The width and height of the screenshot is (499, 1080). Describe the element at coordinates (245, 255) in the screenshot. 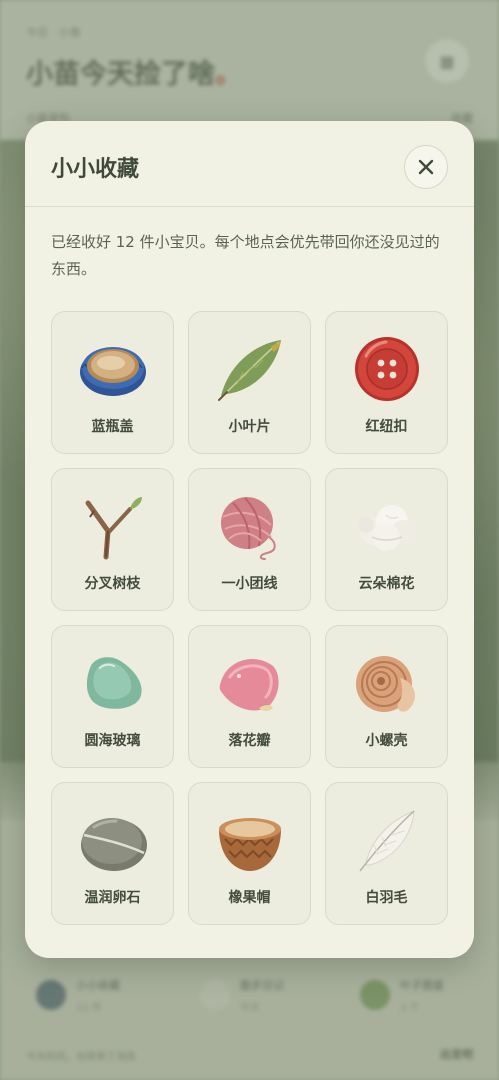

I see `modal-description: 已经收好 12 件小宝贝。每个地点会优先带回你还没见过的东西。` at that location.